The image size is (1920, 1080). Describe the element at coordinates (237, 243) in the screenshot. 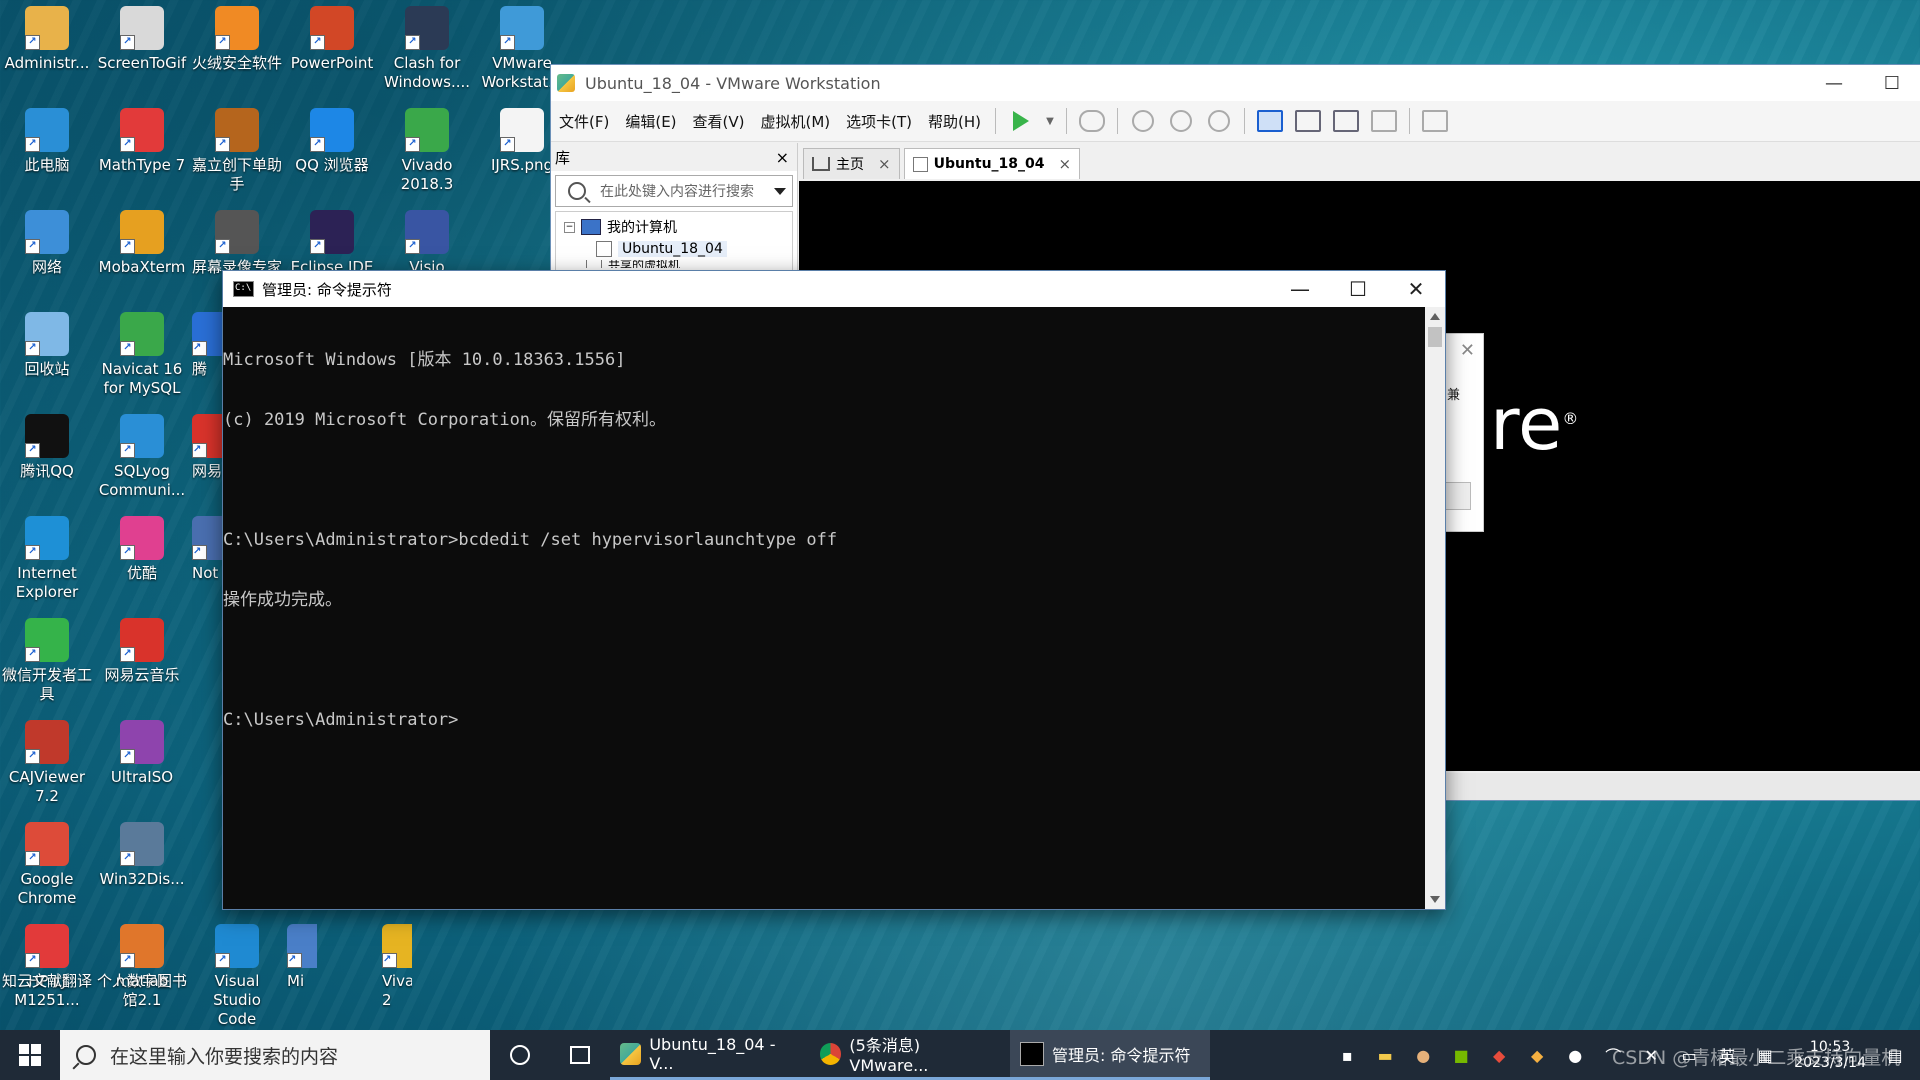

I see `desktop-icon-screen-recorder: ↗ 屏幕录像专家` at that location.